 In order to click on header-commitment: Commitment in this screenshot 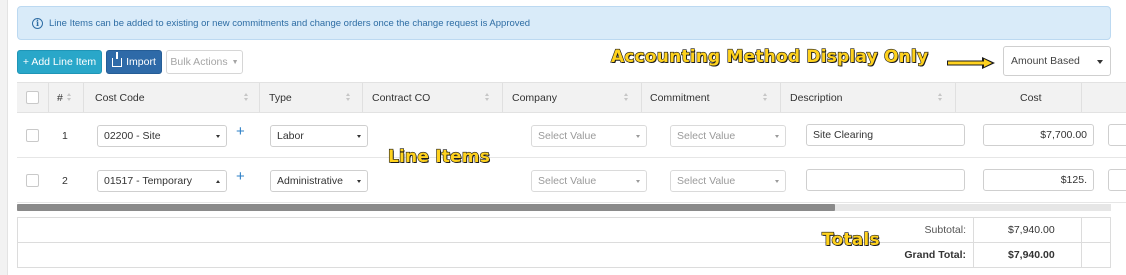, I will do `click(680, 97)`.